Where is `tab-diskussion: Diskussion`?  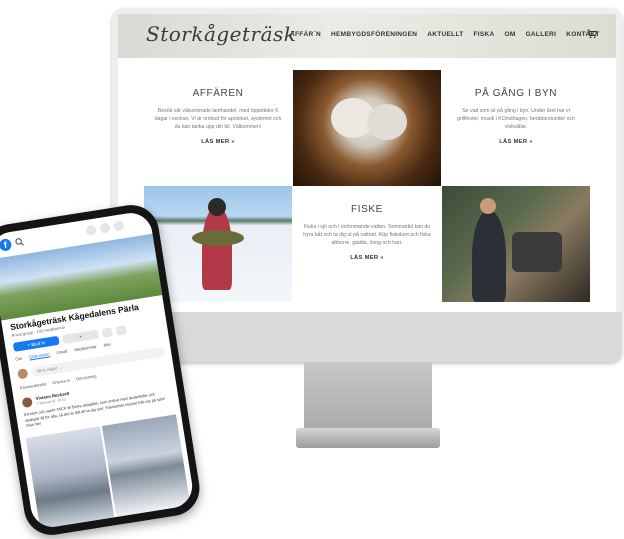 tab-diskussion: Diskussion is located at coordinates (39, 356).